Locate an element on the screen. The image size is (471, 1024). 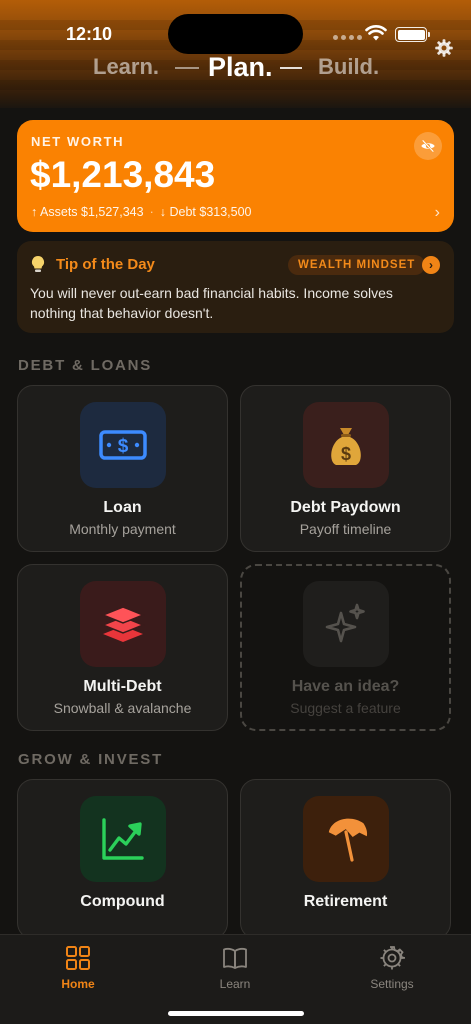
tile-title: Multi-Debt is located at coordinates (122, 686).